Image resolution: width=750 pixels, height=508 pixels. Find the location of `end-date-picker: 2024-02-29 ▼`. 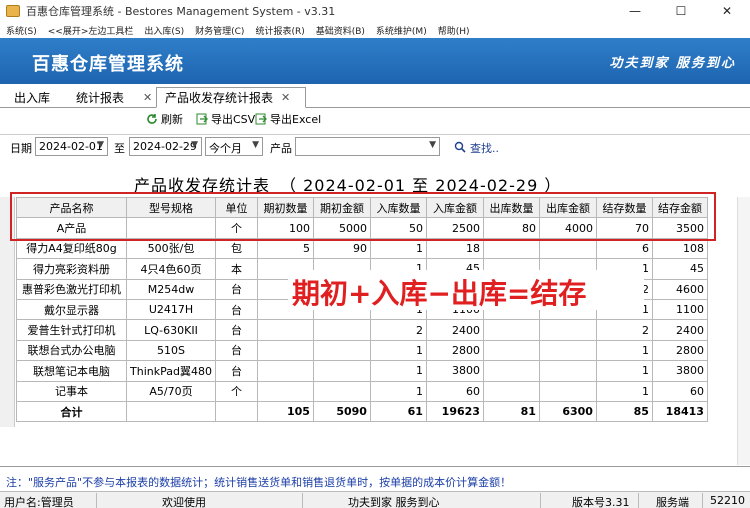

end-date-picker: 2024-02-29 ▼ is located at coordinates (165, 146).